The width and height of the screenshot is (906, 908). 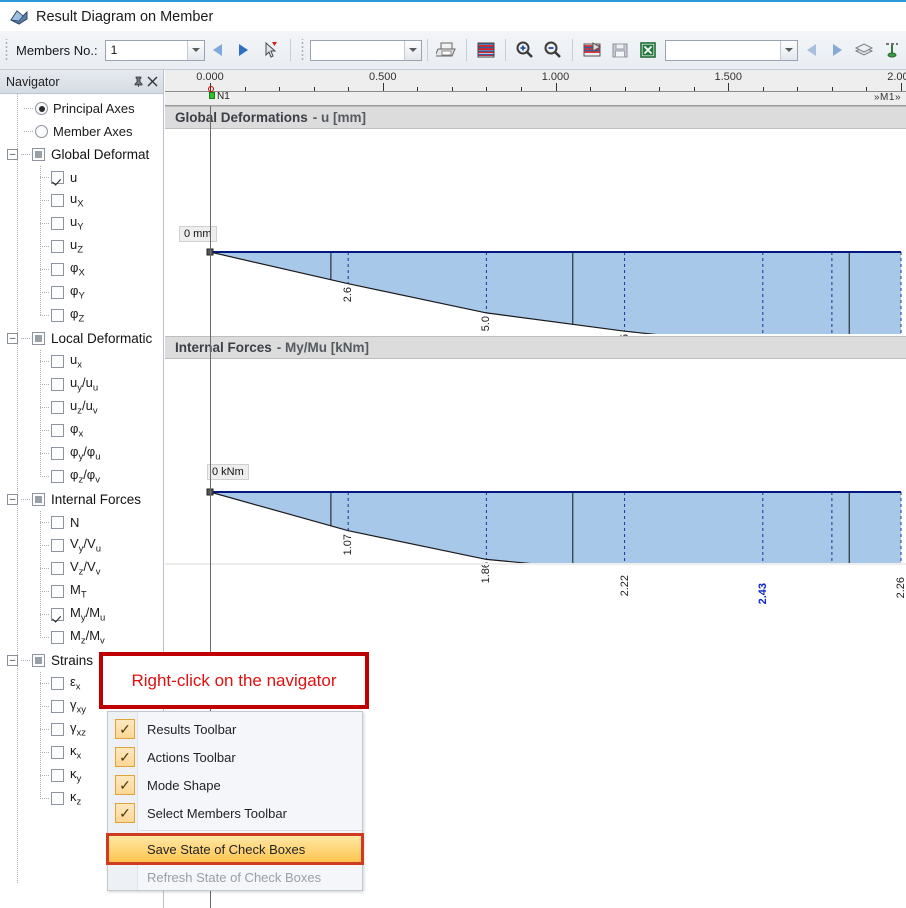 What do you see at coordinates (81, 522) in the screenshot?
I see `nav-item-2-0: N` at bounding box center [81, 522].